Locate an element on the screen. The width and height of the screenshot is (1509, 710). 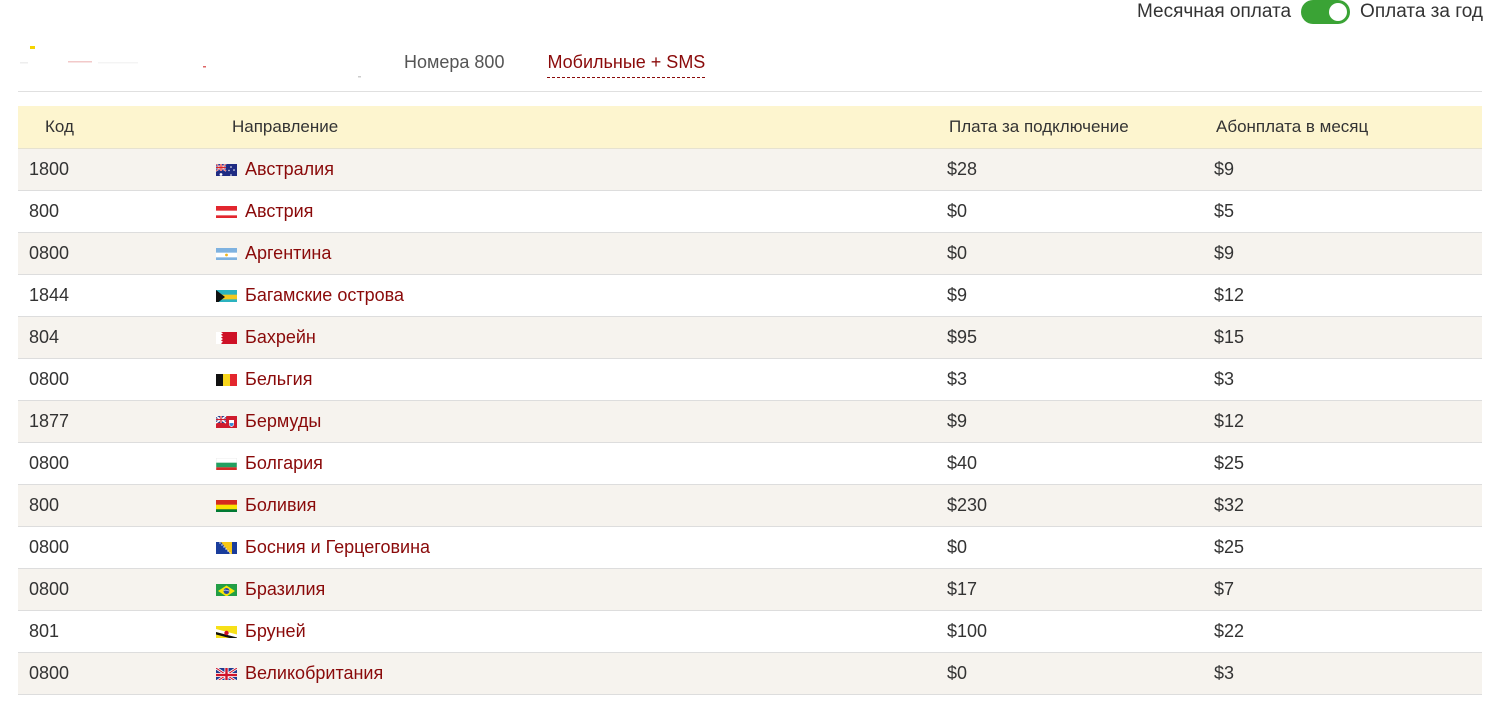
tab-mobile-sms: Мобильные + SMS is located at coordinates (626, 65).